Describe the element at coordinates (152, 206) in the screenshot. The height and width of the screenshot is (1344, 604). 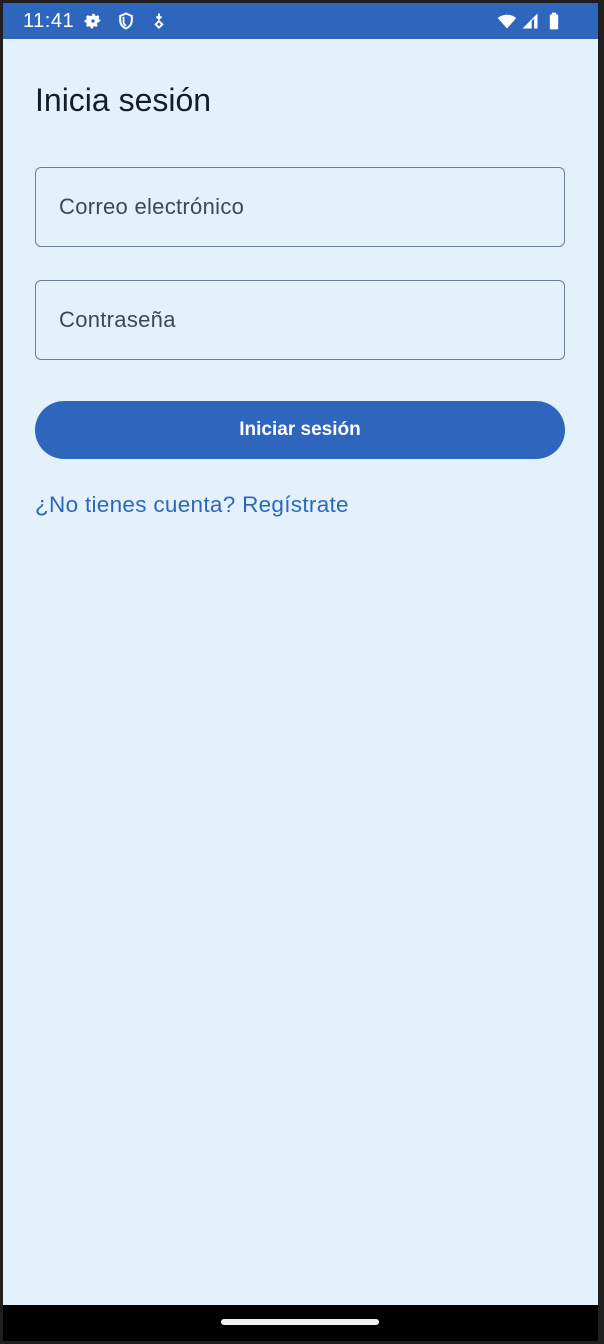
I see `email-field-placeholder: Correo electrónico` at that location.